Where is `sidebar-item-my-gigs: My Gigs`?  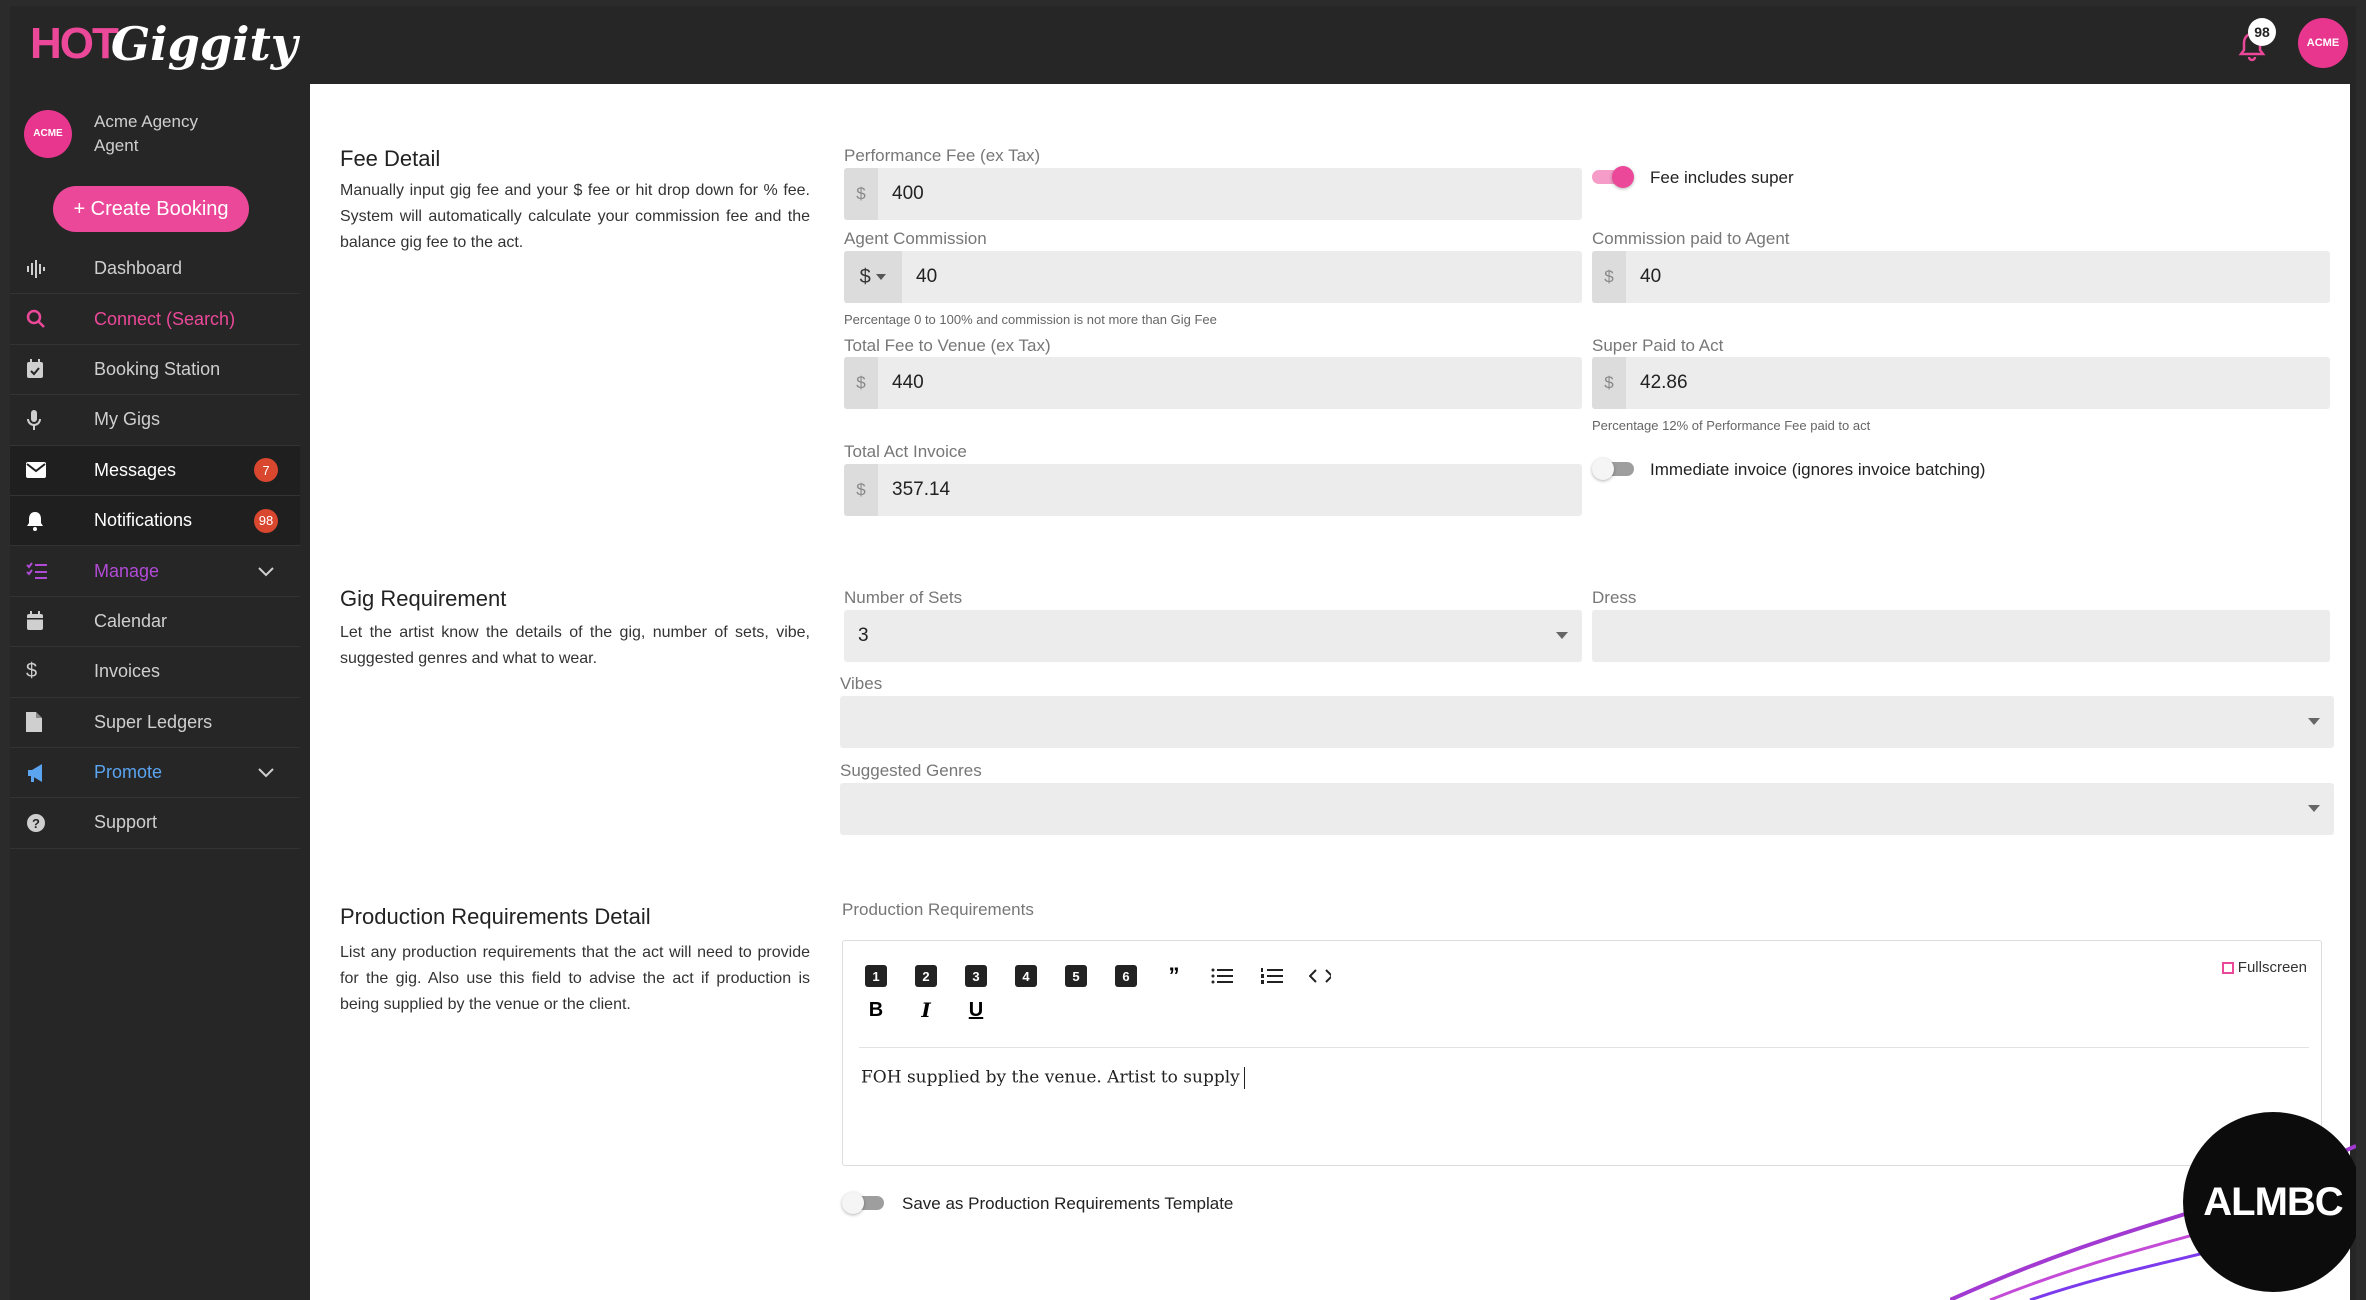 sidebar-item-my-gigs: My Gigs is located at coordinates (155, 420).